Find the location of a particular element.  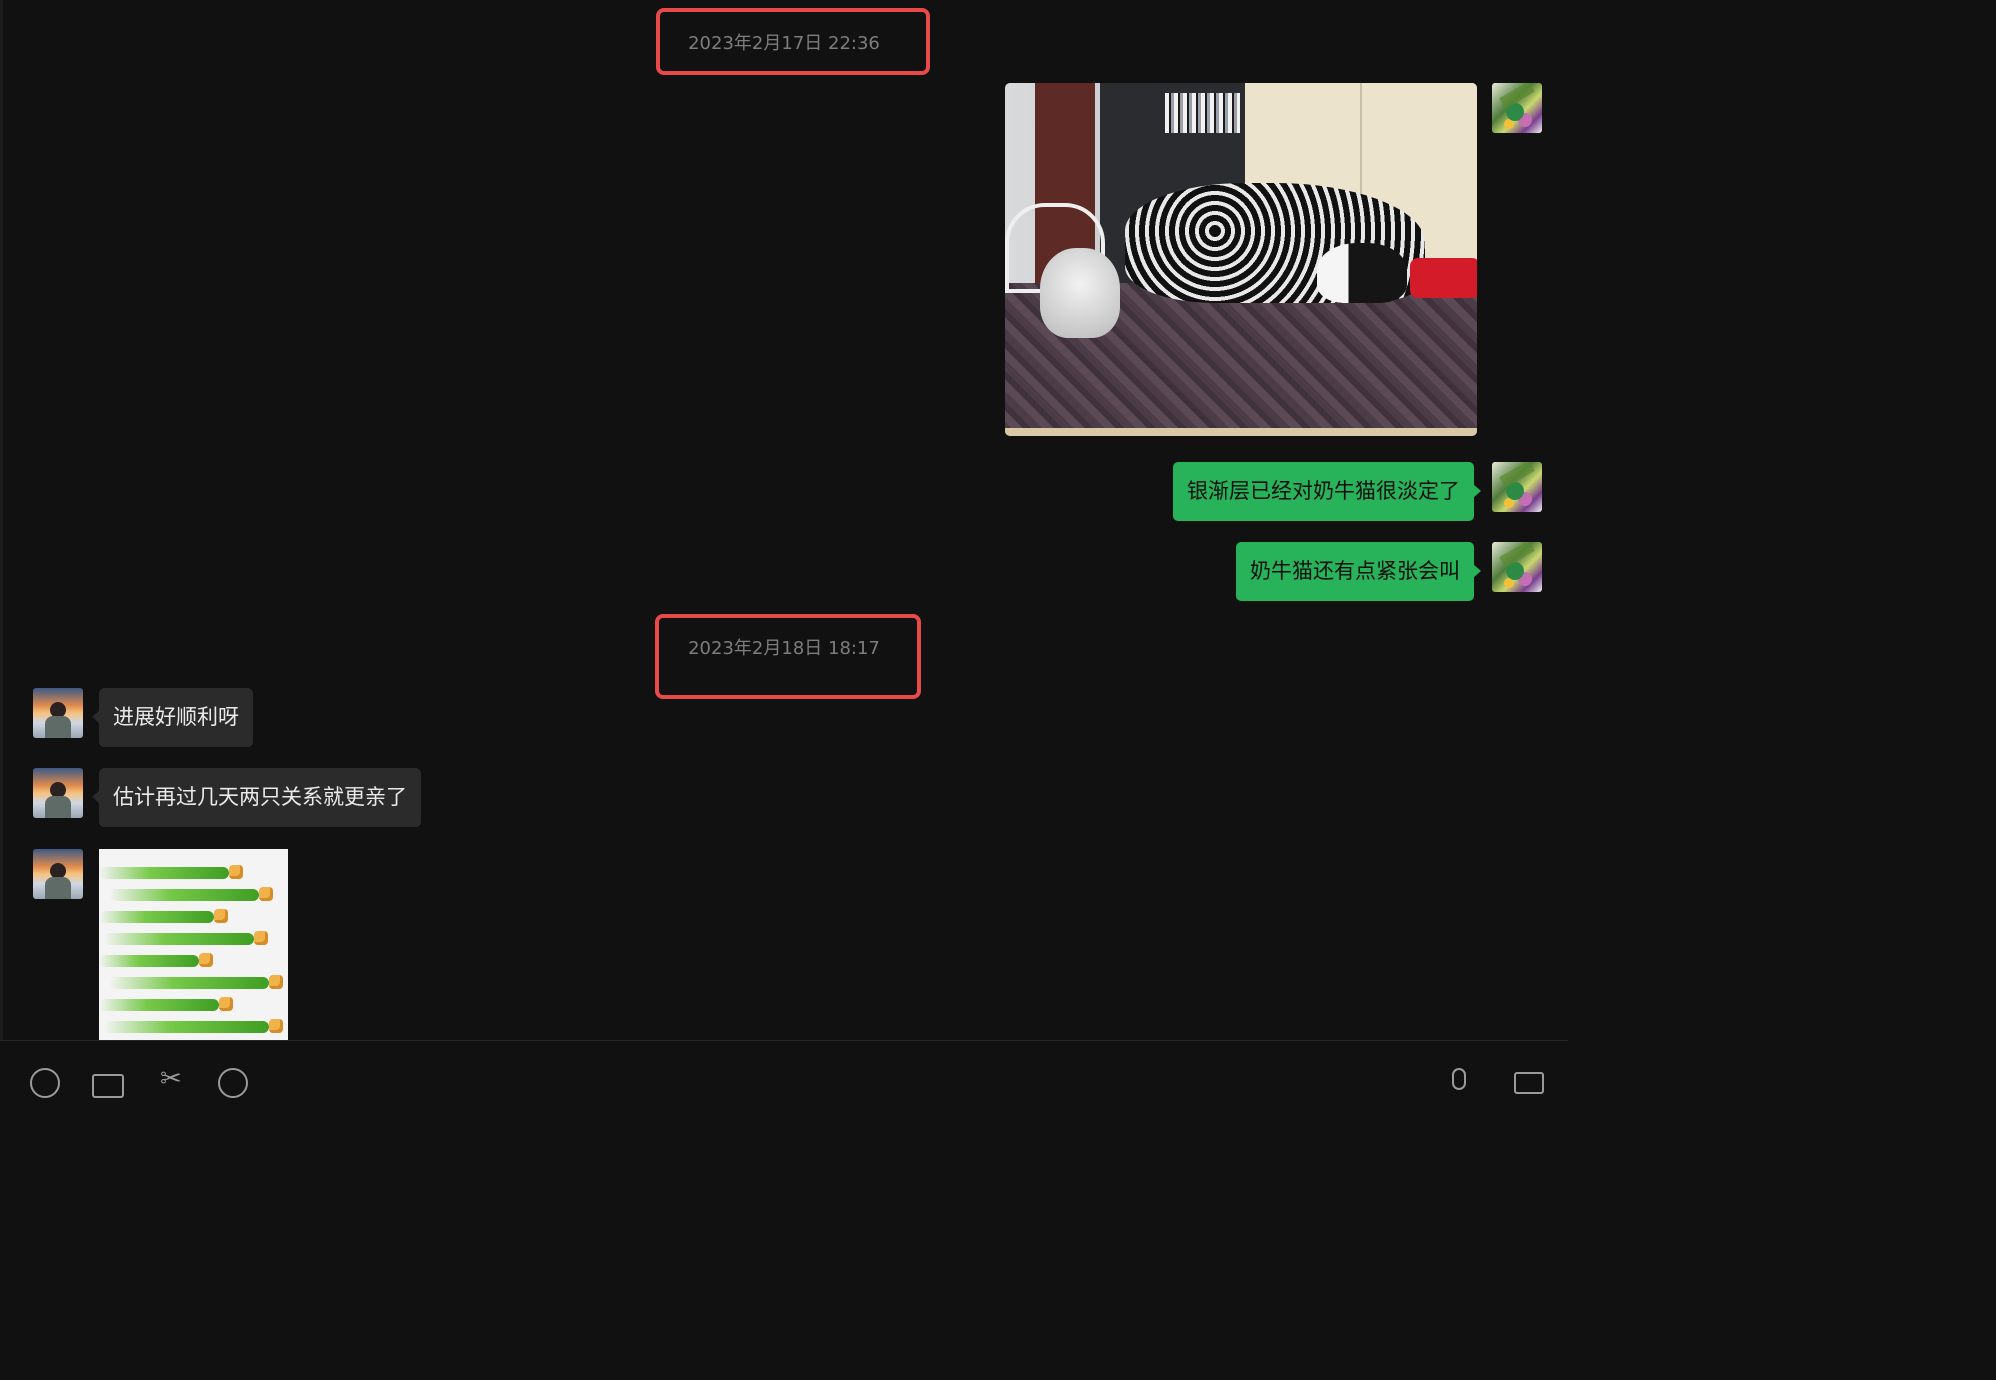

photo-books is located at coordinates (1202, 113).